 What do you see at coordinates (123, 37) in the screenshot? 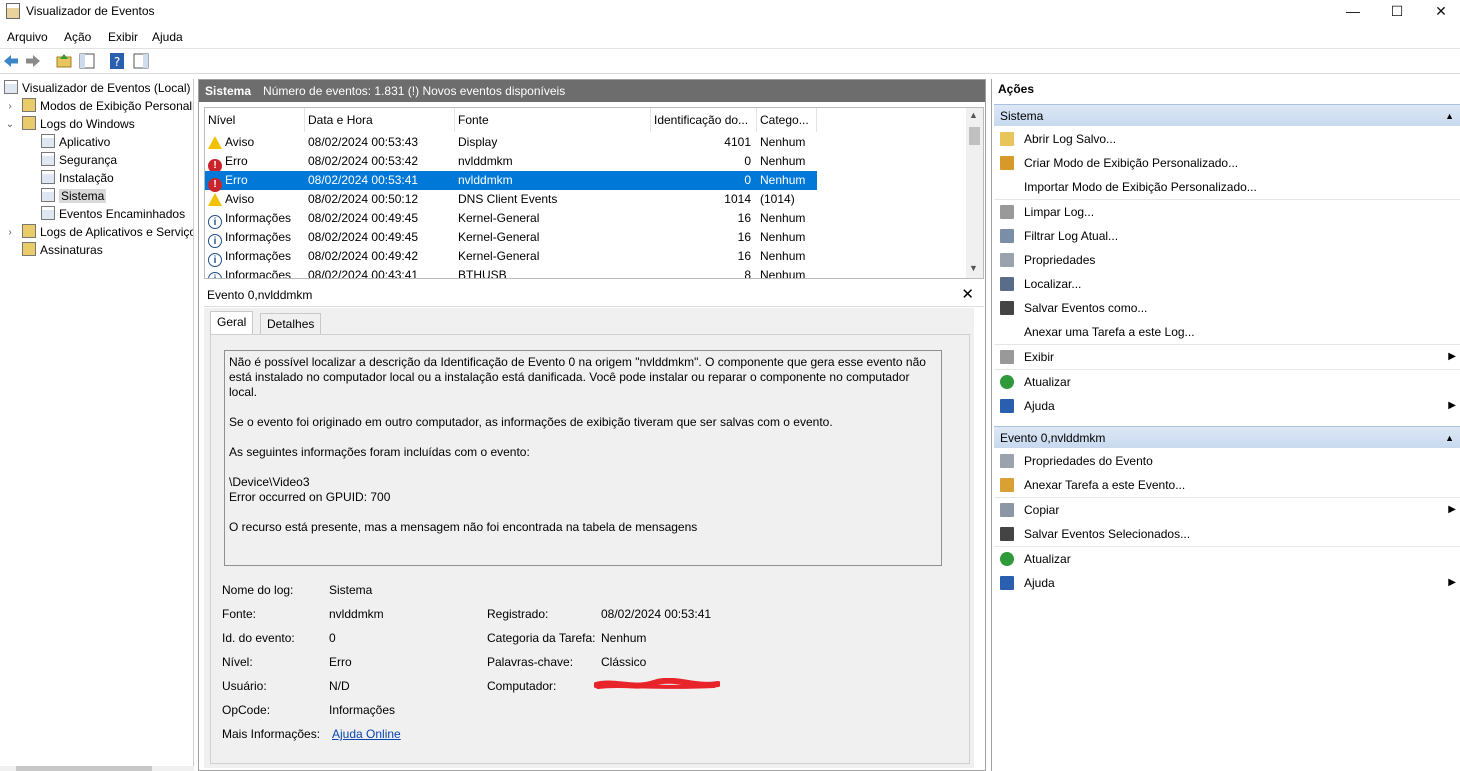
I see `menu-exibir: Exibir` at bounding box center [123, 37].